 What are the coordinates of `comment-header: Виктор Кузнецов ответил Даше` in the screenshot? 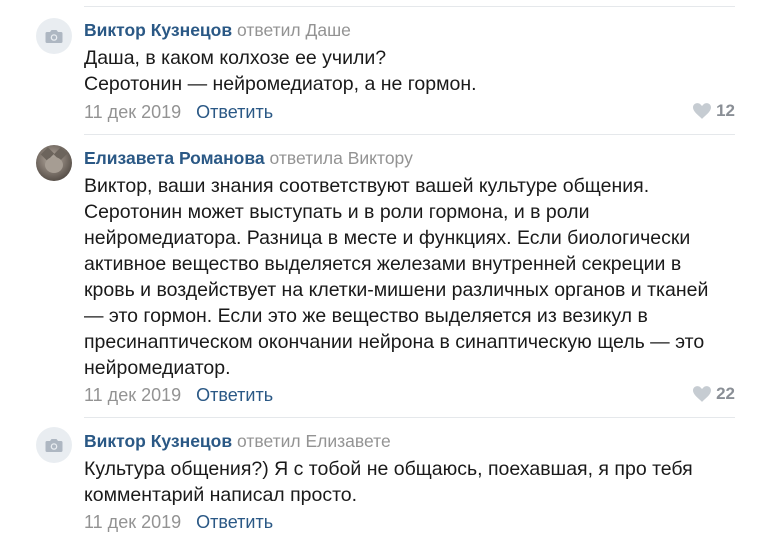 It's located at (217, 30).